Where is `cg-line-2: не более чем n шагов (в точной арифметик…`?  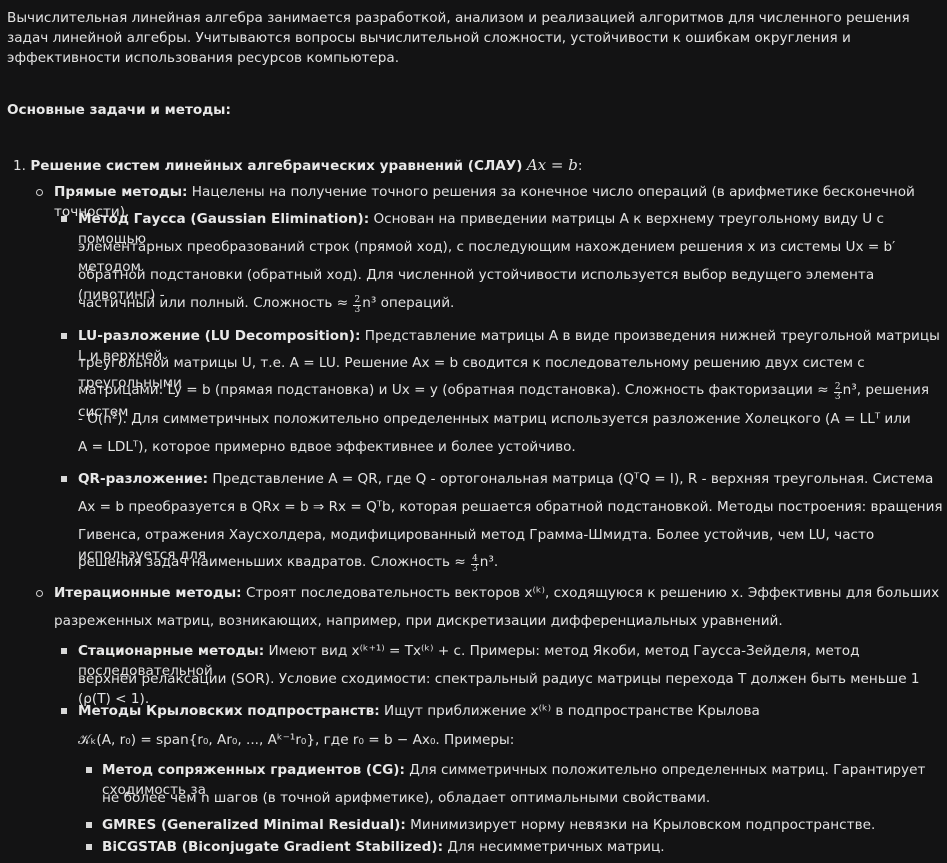 cg-line-2: не более чем n шагов (в точной арифметик… is located at coordinates (406, 798).